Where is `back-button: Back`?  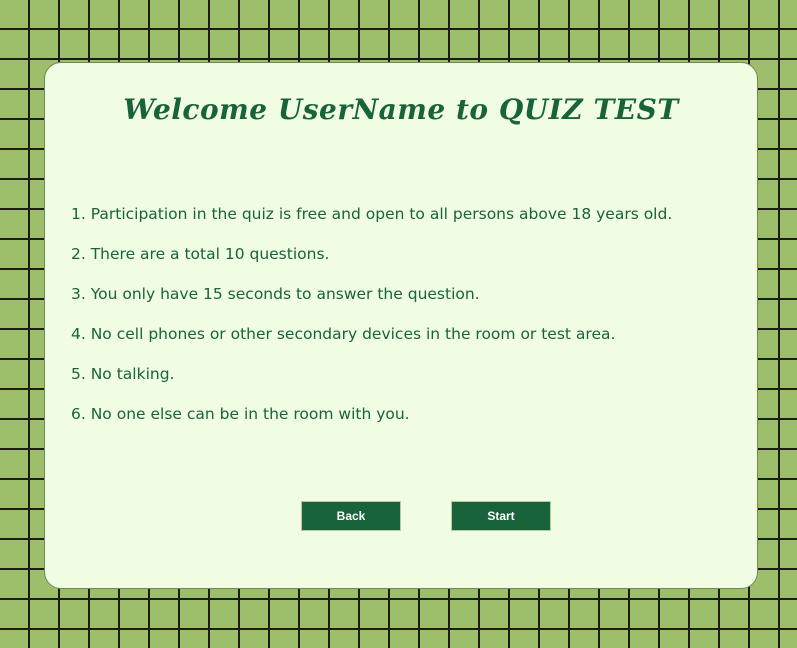
back-button: Back is located at coordinates (351, 516).